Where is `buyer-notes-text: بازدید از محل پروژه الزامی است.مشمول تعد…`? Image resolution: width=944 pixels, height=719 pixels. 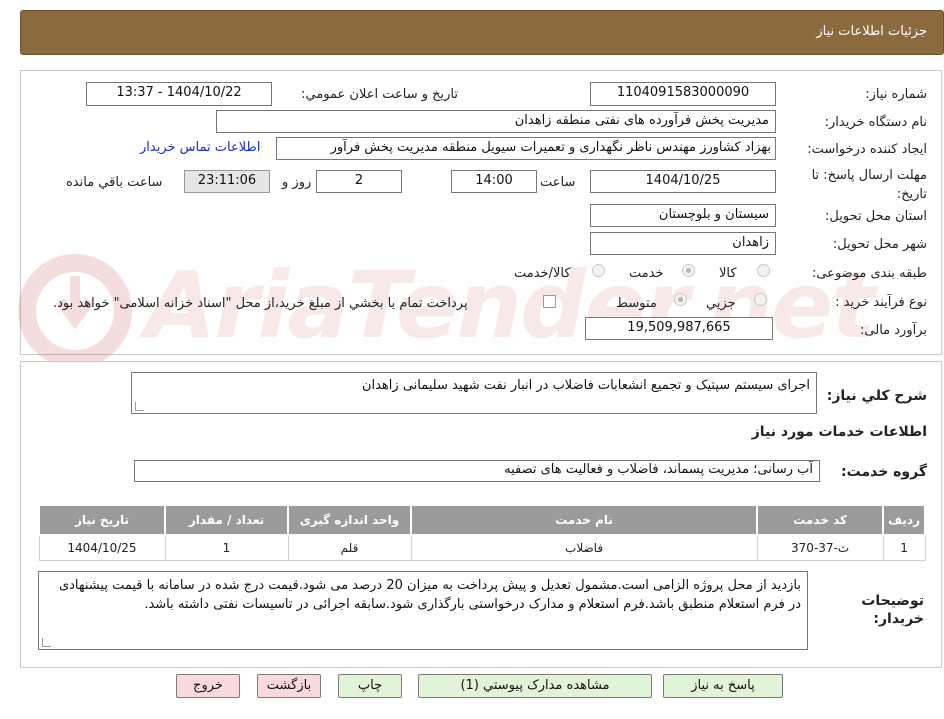 buyer-notes-text: بازدید از محل پروژه الزامی است.مشمول تعد… is located at coordinates (429, 595).